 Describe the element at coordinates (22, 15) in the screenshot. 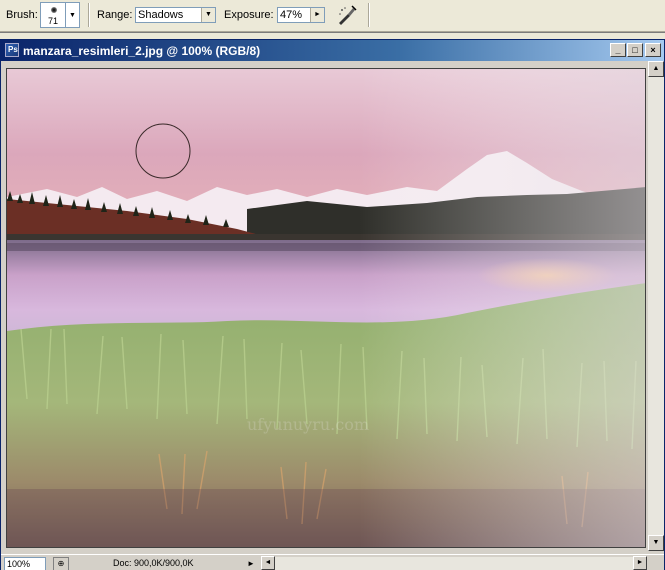

I see `brush-label: Brush:` at that location.